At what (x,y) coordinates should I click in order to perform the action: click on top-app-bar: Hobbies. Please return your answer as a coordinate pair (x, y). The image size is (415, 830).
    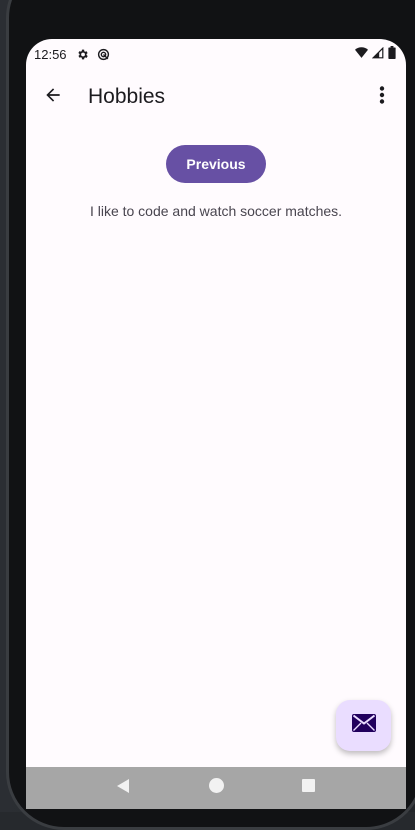
    Looking at the image, I should click on (216, 97).